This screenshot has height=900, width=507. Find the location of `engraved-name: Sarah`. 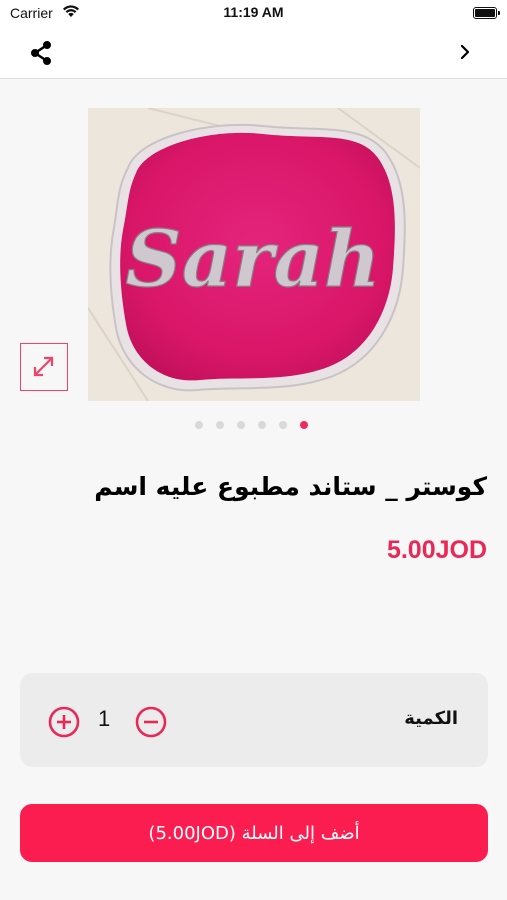

engraved-name: Sarah is located at coordinates (252, 259).